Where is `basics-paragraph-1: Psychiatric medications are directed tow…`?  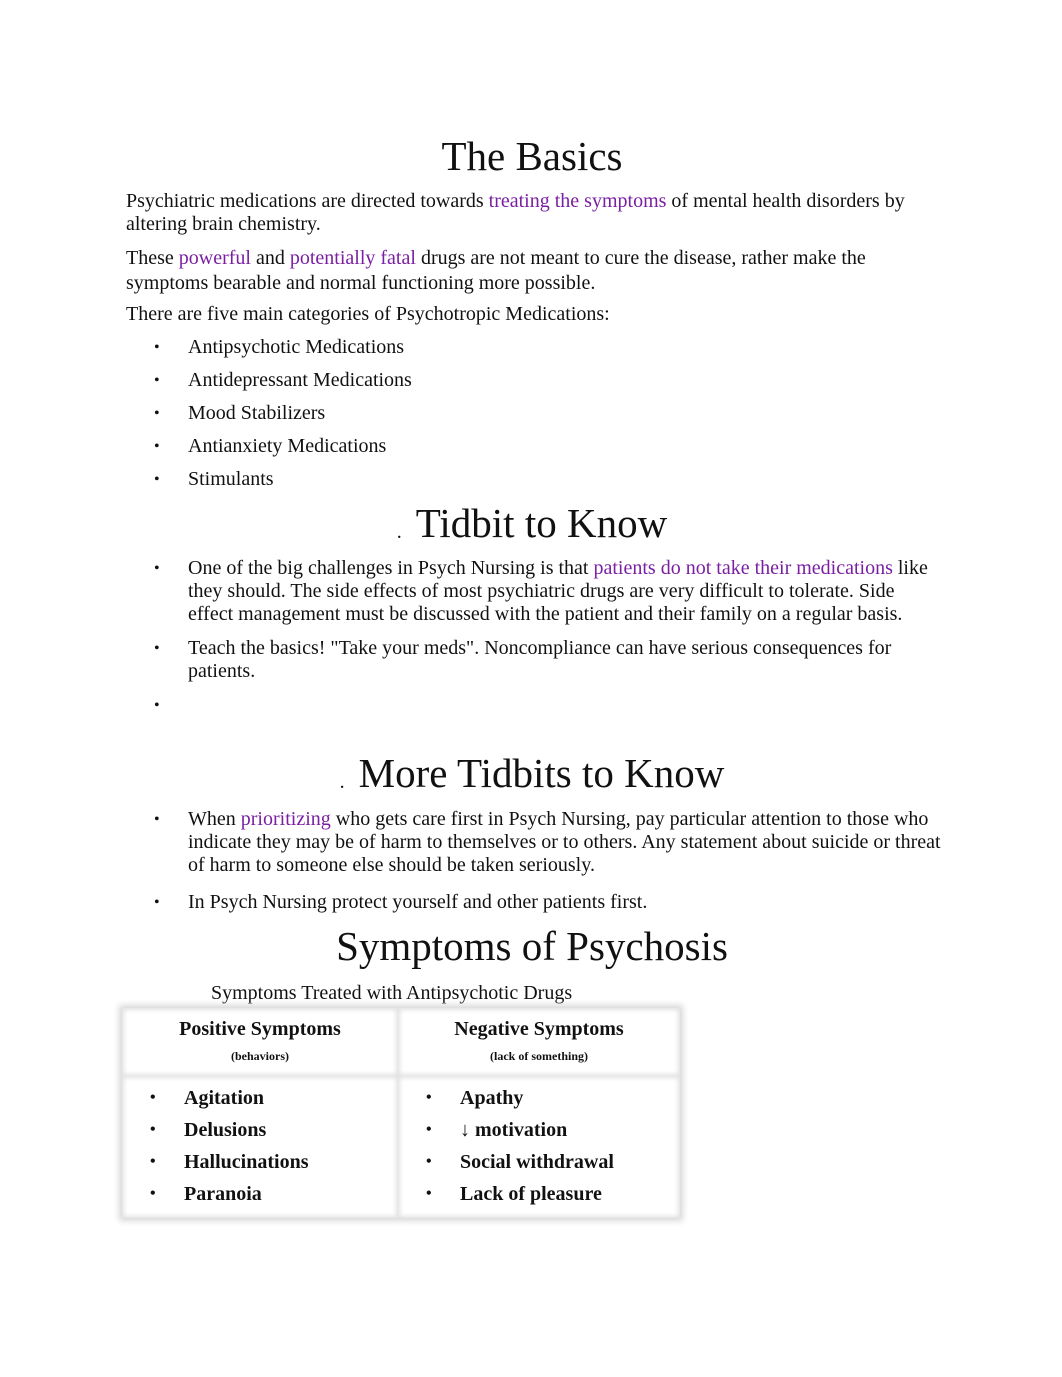
basics-paragraph-1: Psychiatric medications are directed tow… is located at coordinates (533, 213).